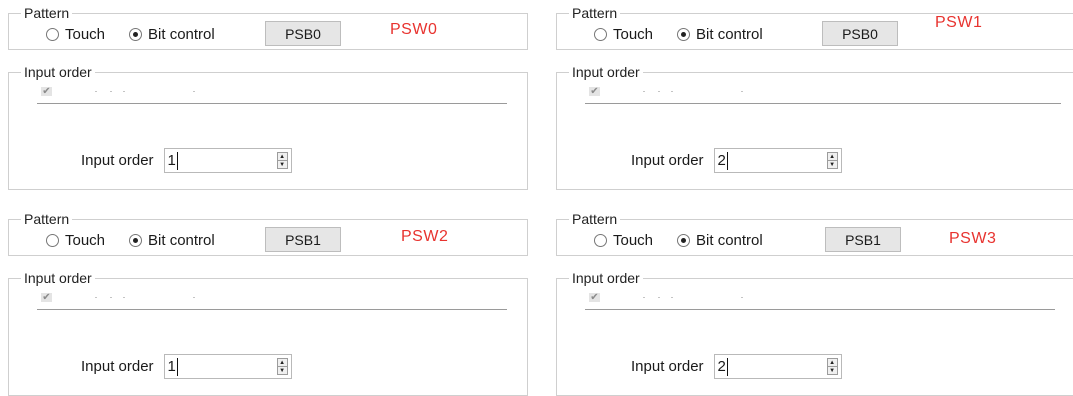  I want to click on pattern-group: Pattern Touch Bit control PSB0 PSW0, so click(268, 27).